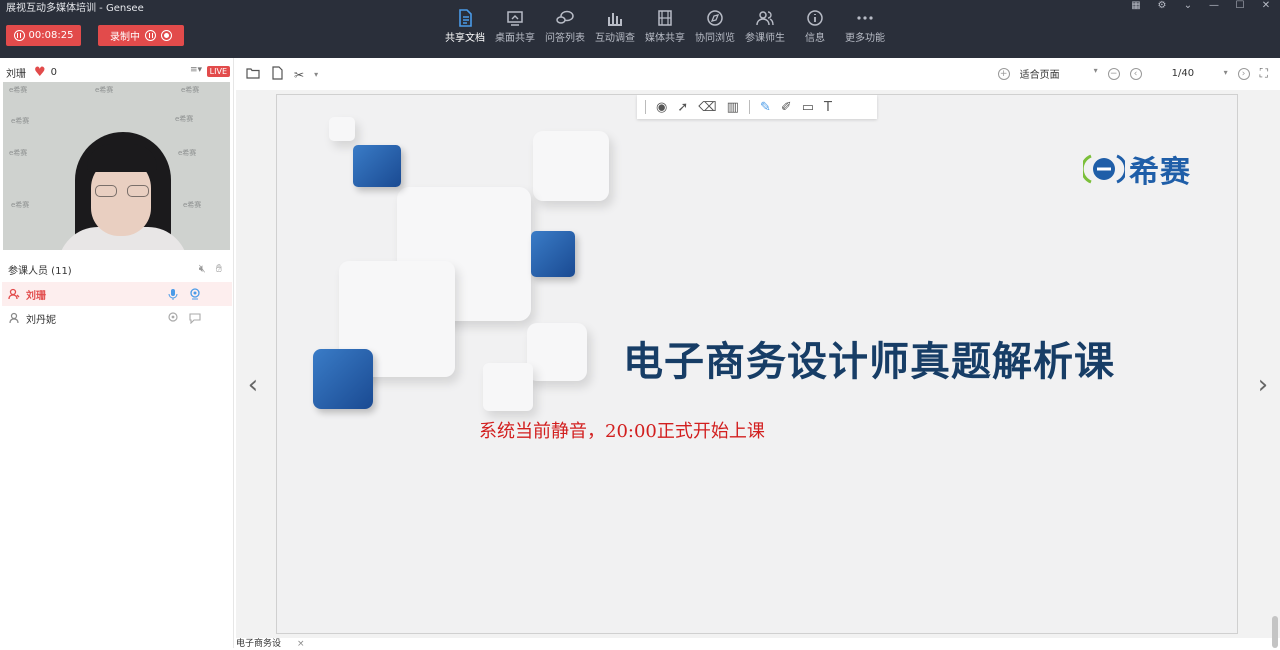 Image resolution: width=1280 pixels, height=650 pixels. What do you see at coordinates (117, 318) in the screenshot?
I see `participant-row: 刘丹妮` at bounding box center [117, 318].